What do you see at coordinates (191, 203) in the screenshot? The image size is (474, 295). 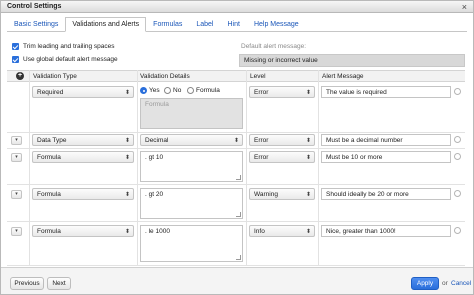 I see `formula-textarea: . gt 20` at bounding box center [191, 203].